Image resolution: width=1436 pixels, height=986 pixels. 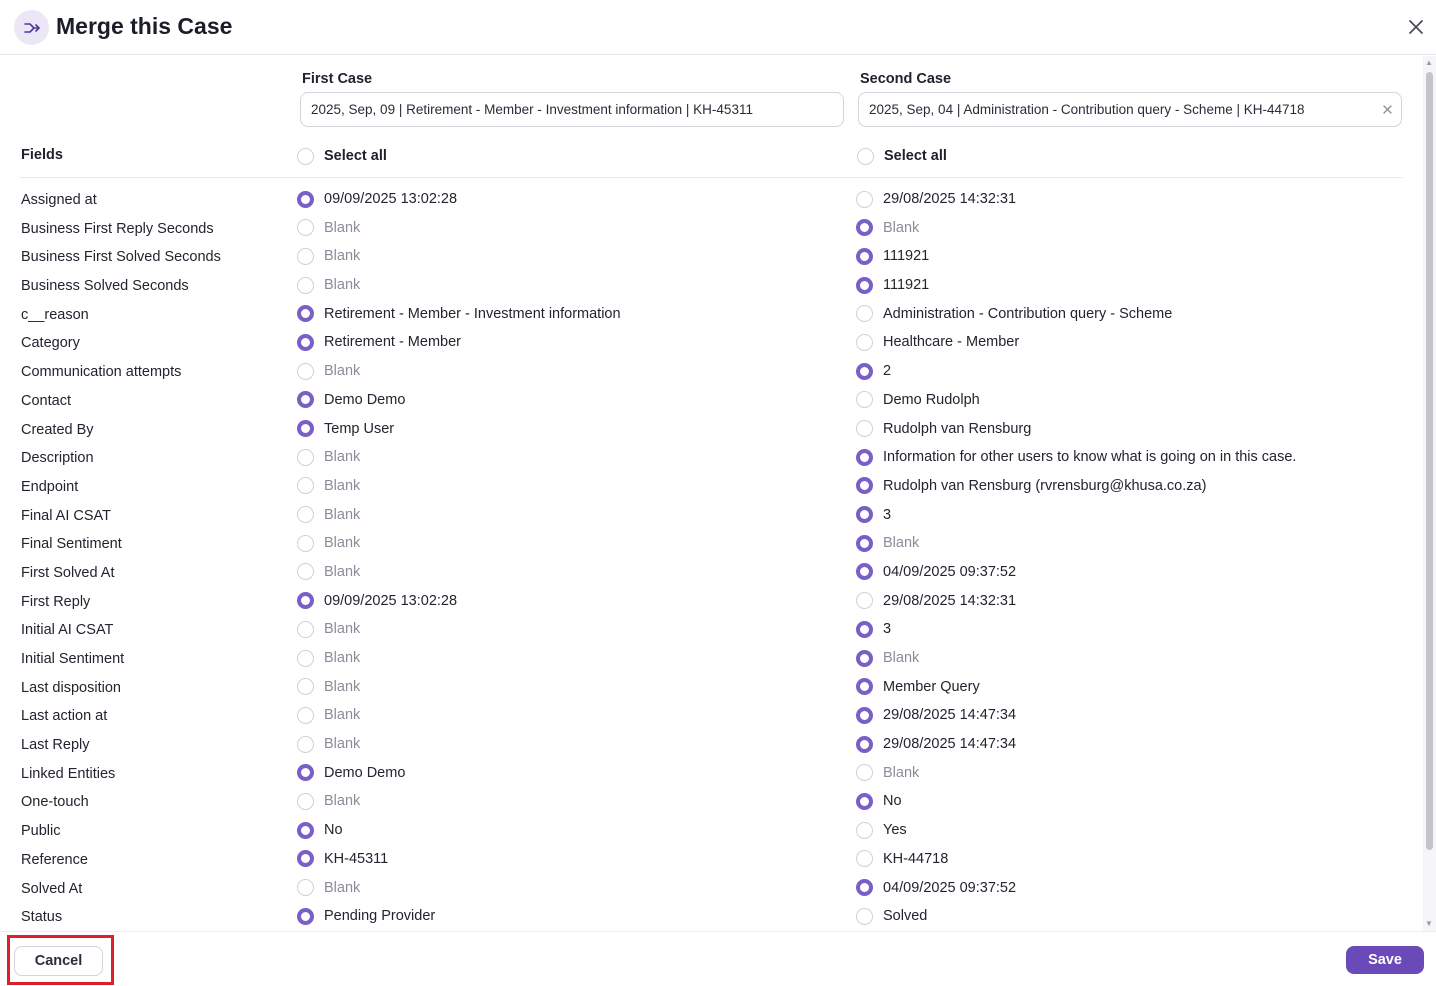 What do you see at coordinates (379, 342) in the screenshot?
I see `first-case-option: Retirement - Member` at bounding box center [379, 342].